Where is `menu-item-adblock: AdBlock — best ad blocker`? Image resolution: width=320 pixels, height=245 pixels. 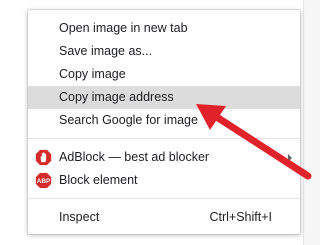
menu-item-adblock: AdBlock — best ad blocker is located at coordinates (164, 157).